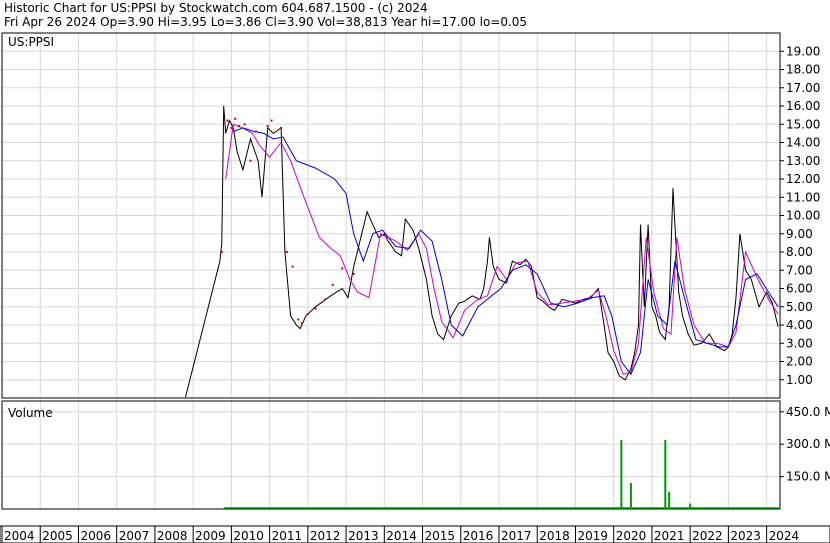  Describe the element at coordinates (784, 536) in the screenshot. I see `year-tick-label: 2024` at that location.